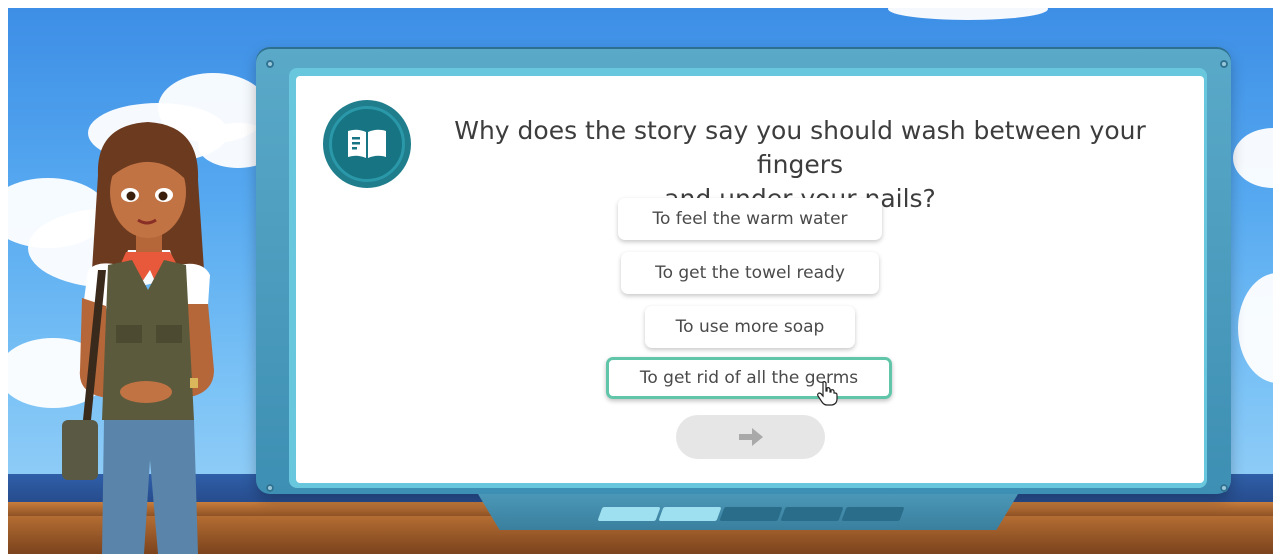 This screenshot has height=554, width=1281. I want to click on answer-option: To use more soap, so click(750, 327).